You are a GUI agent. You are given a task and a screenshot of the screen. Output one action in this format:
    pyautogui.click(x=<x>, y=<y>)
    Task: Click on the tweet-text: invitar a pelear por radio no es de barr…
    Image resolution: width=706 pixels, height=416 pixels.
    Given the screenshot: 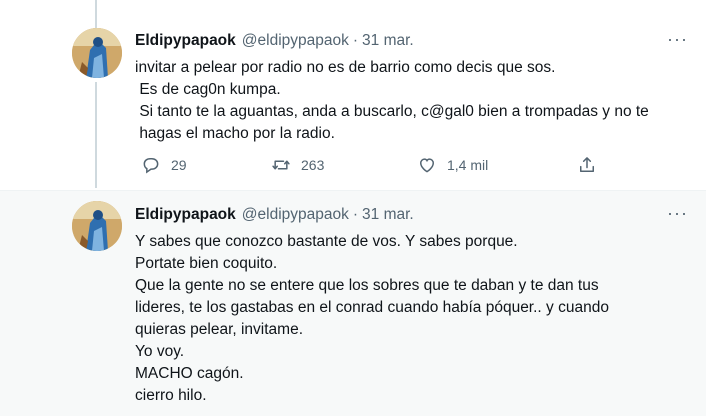 What is the action you would take?
    pyautogui.click(x=392, y=100)
    